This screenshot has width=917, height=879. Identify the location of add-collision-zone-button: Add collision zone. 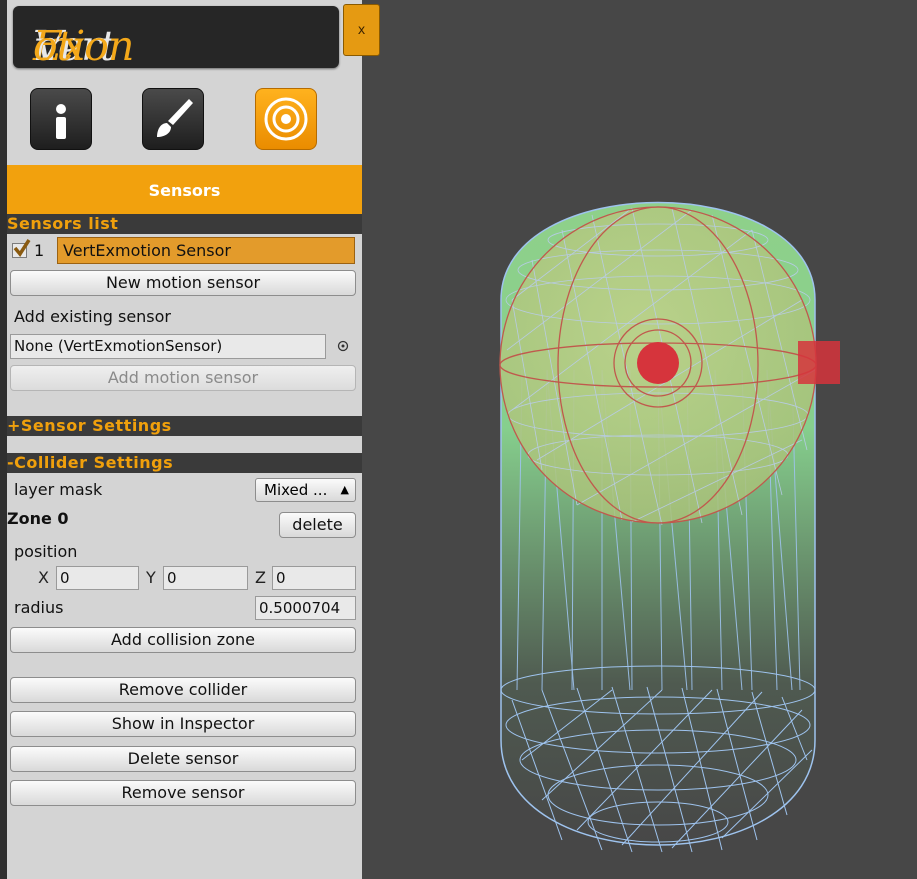
(183, 640).